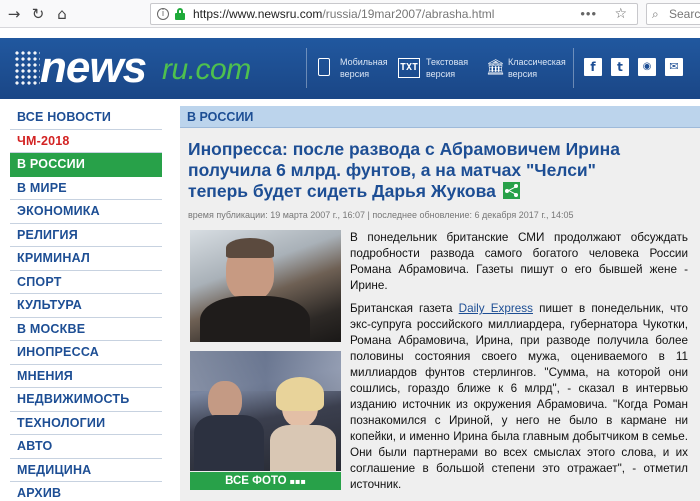 The width and height of the screenshot is (700, 501). I want to click on search-placeholder: Search, so click(684, 14).